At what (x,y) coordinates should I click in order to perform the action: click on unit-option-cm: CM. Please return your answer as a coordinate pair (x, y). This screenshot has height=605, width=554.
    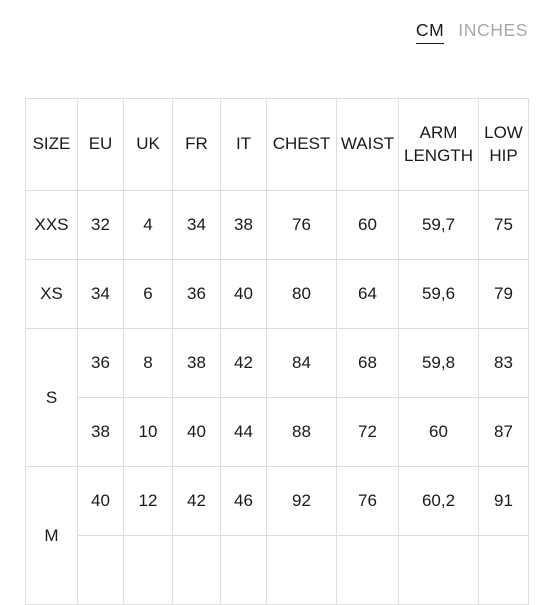
    Looking at the image, I should click on (430, 32).